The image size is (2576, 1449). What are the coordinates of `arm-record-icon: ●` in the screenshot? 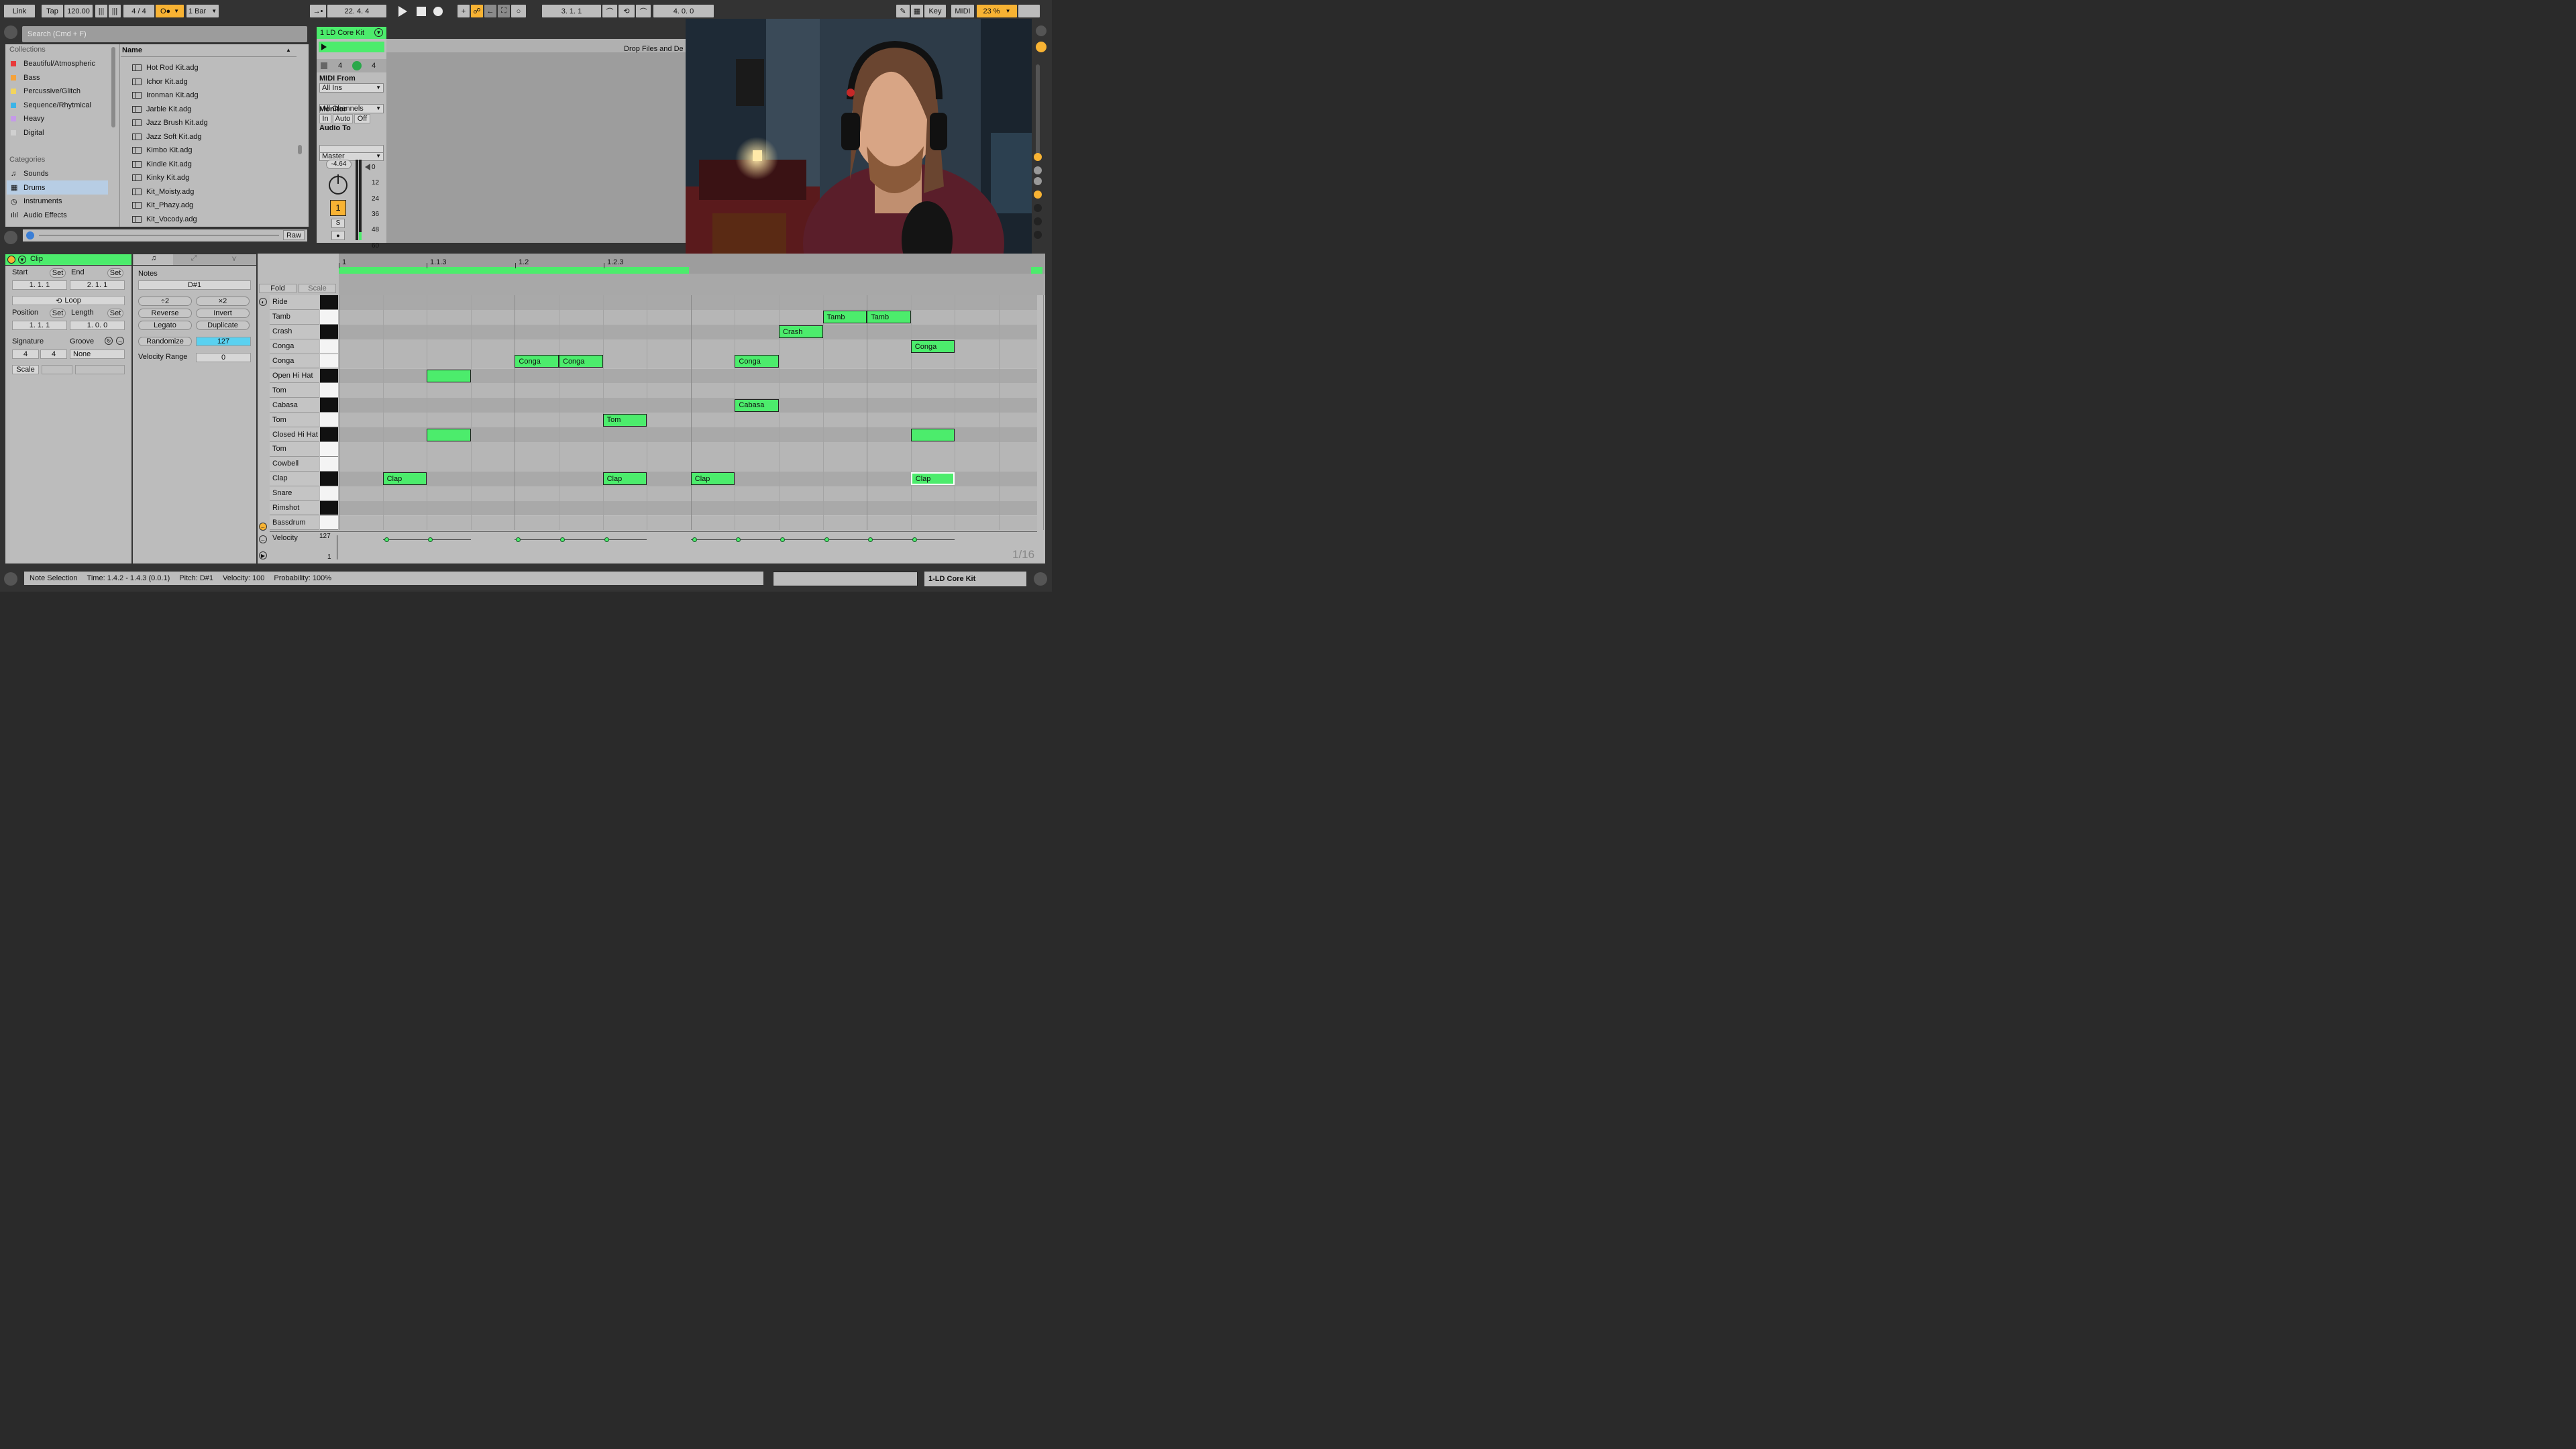 It's located at (338, 235).